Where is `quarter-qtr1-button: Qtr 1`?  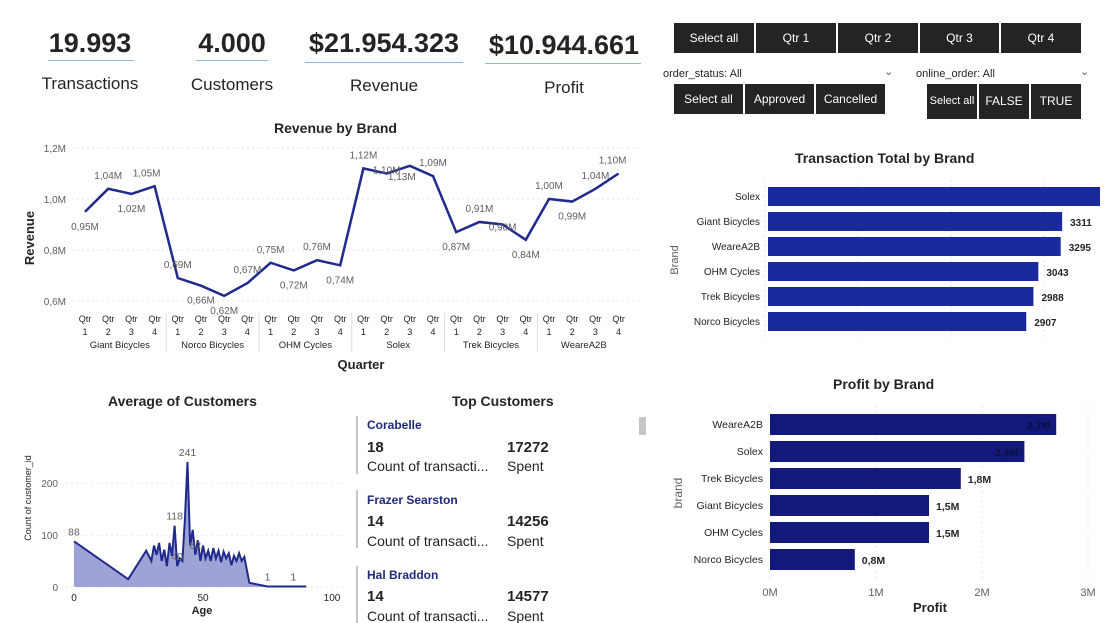 quarter-qtr1-button: Qtr 1 is located at coordinates (796, 38).